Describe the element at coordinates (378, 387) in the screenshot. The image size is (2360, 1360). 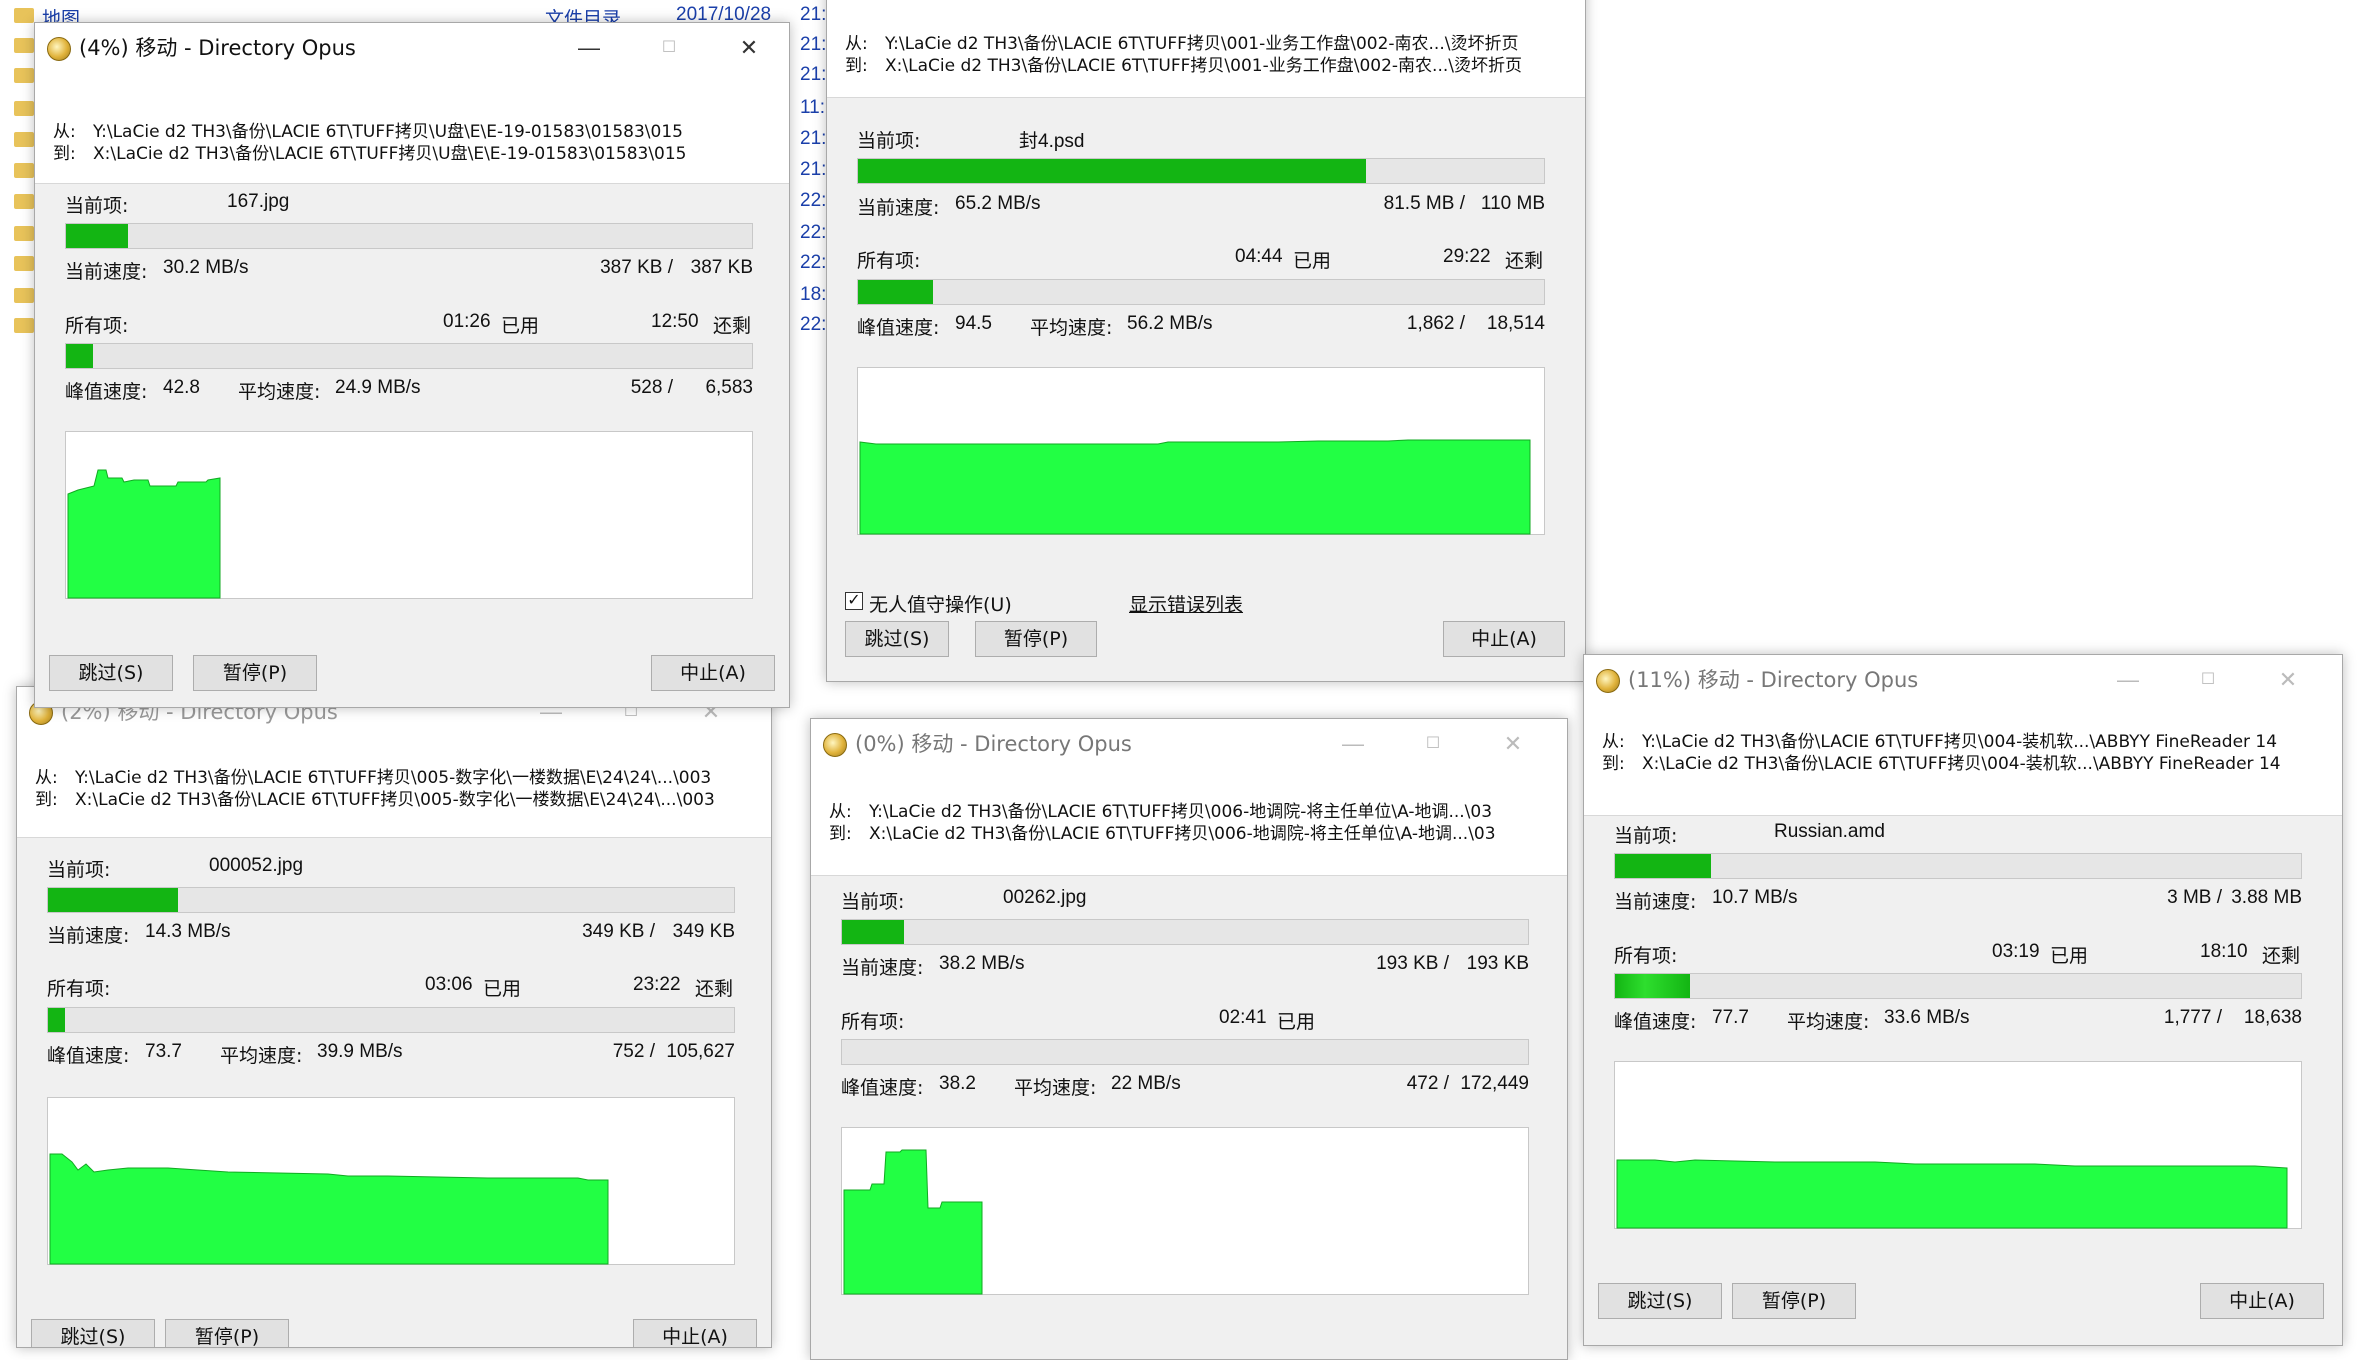
I see `avg-speed-value: 24.9 MB/s` at that location.